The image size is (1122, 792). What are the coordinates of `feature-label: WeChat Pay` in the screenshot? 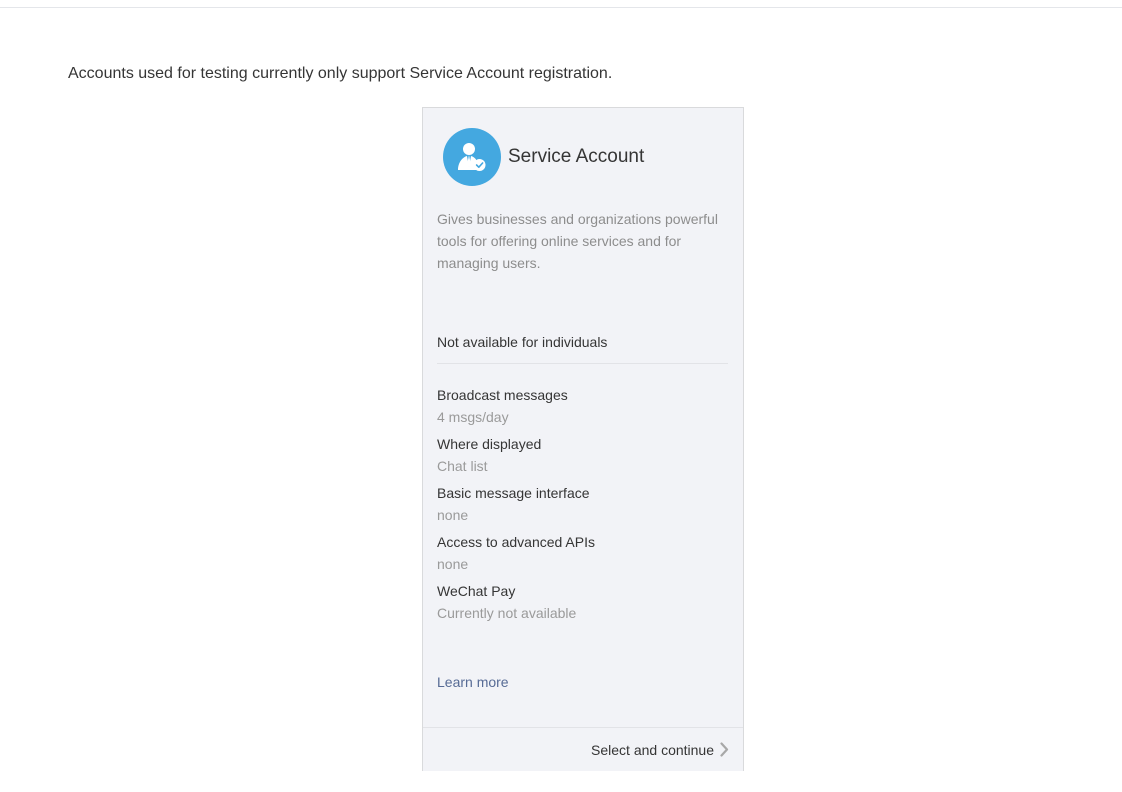 It's located at (476, 591).